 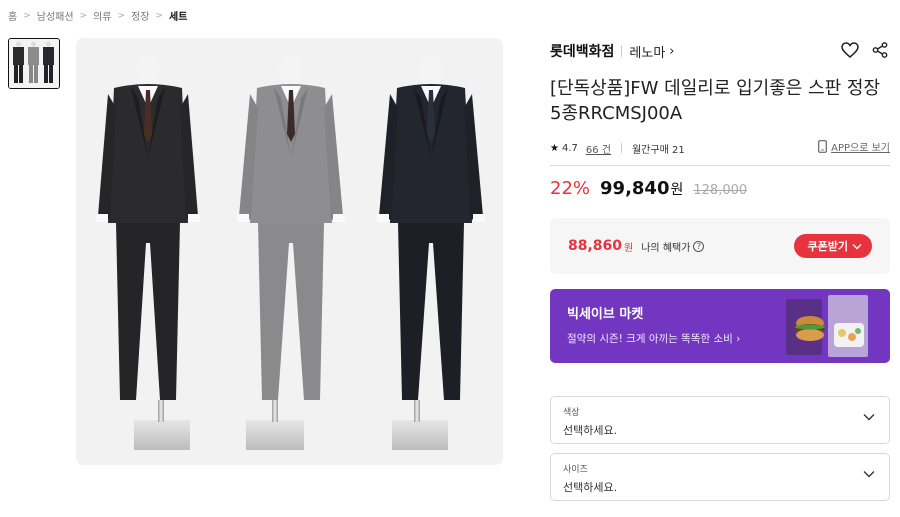 I want to click on sale-price: 99,840, so click(x=635, y=188).